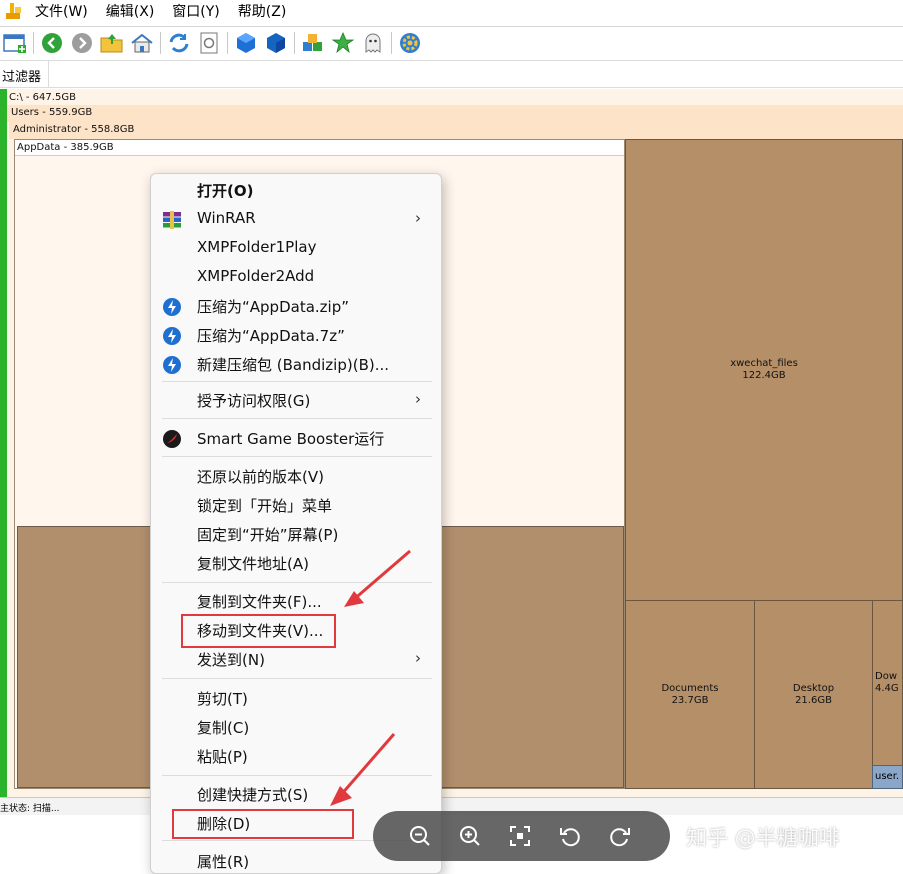 This screenshot has width=903, height=874. Describe the element at coordinates (690, 700) in the screenshot. I see `block-size: 23.7GB` at that location.